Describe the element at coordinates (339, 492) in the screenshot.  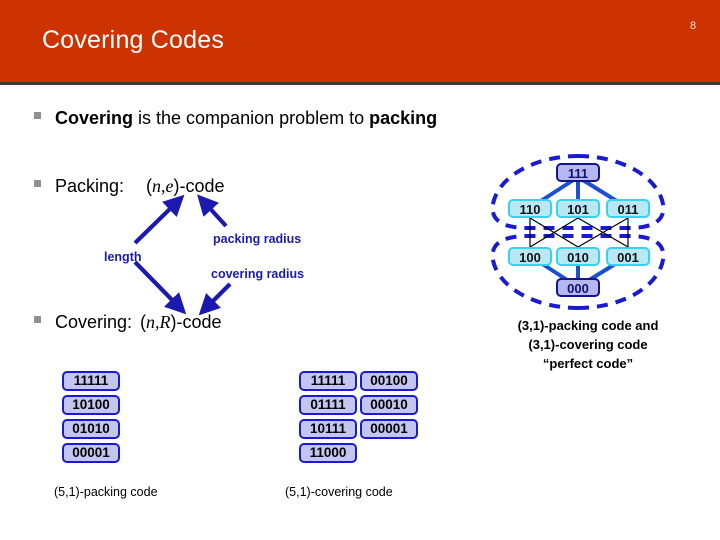
I see `covering-table-caption: (5,1)-covering code` at that location.